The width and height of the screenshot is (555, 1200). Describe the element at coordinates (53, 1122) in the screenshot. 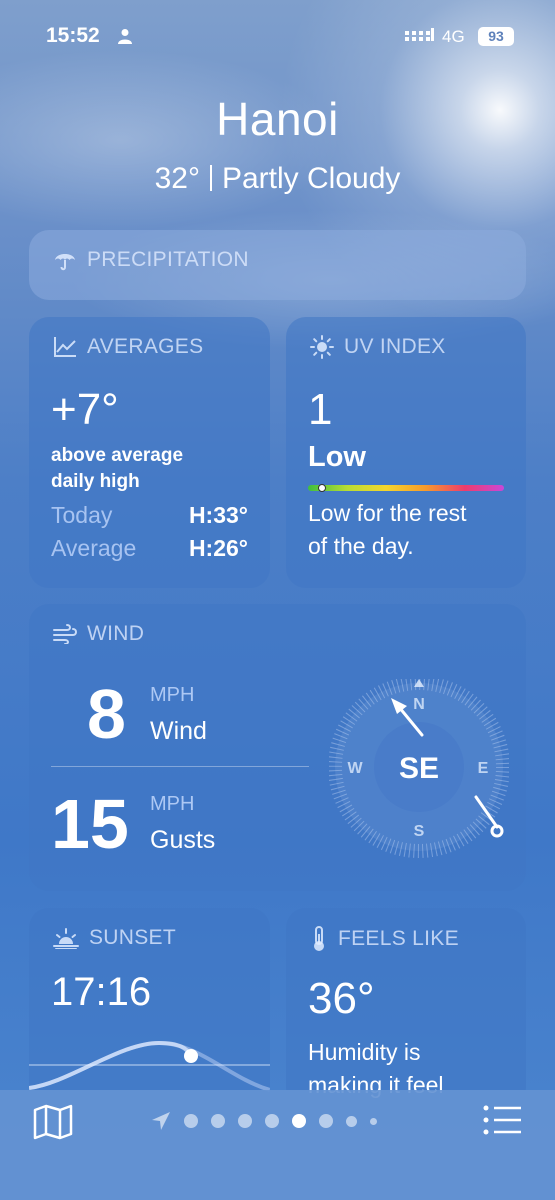

I see `map-icon` at that location.